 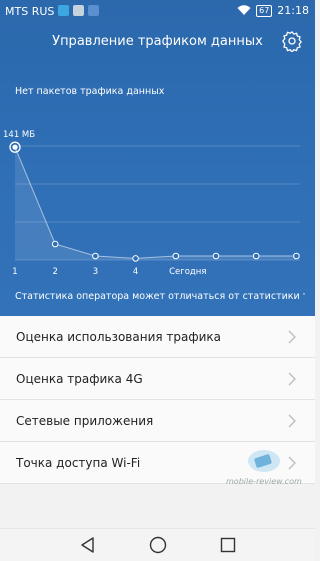 What do you see at coordinates (187, 272) in the screenshot?
I see `x-tick-label: Сегодня` at bounding box center [187, 272].